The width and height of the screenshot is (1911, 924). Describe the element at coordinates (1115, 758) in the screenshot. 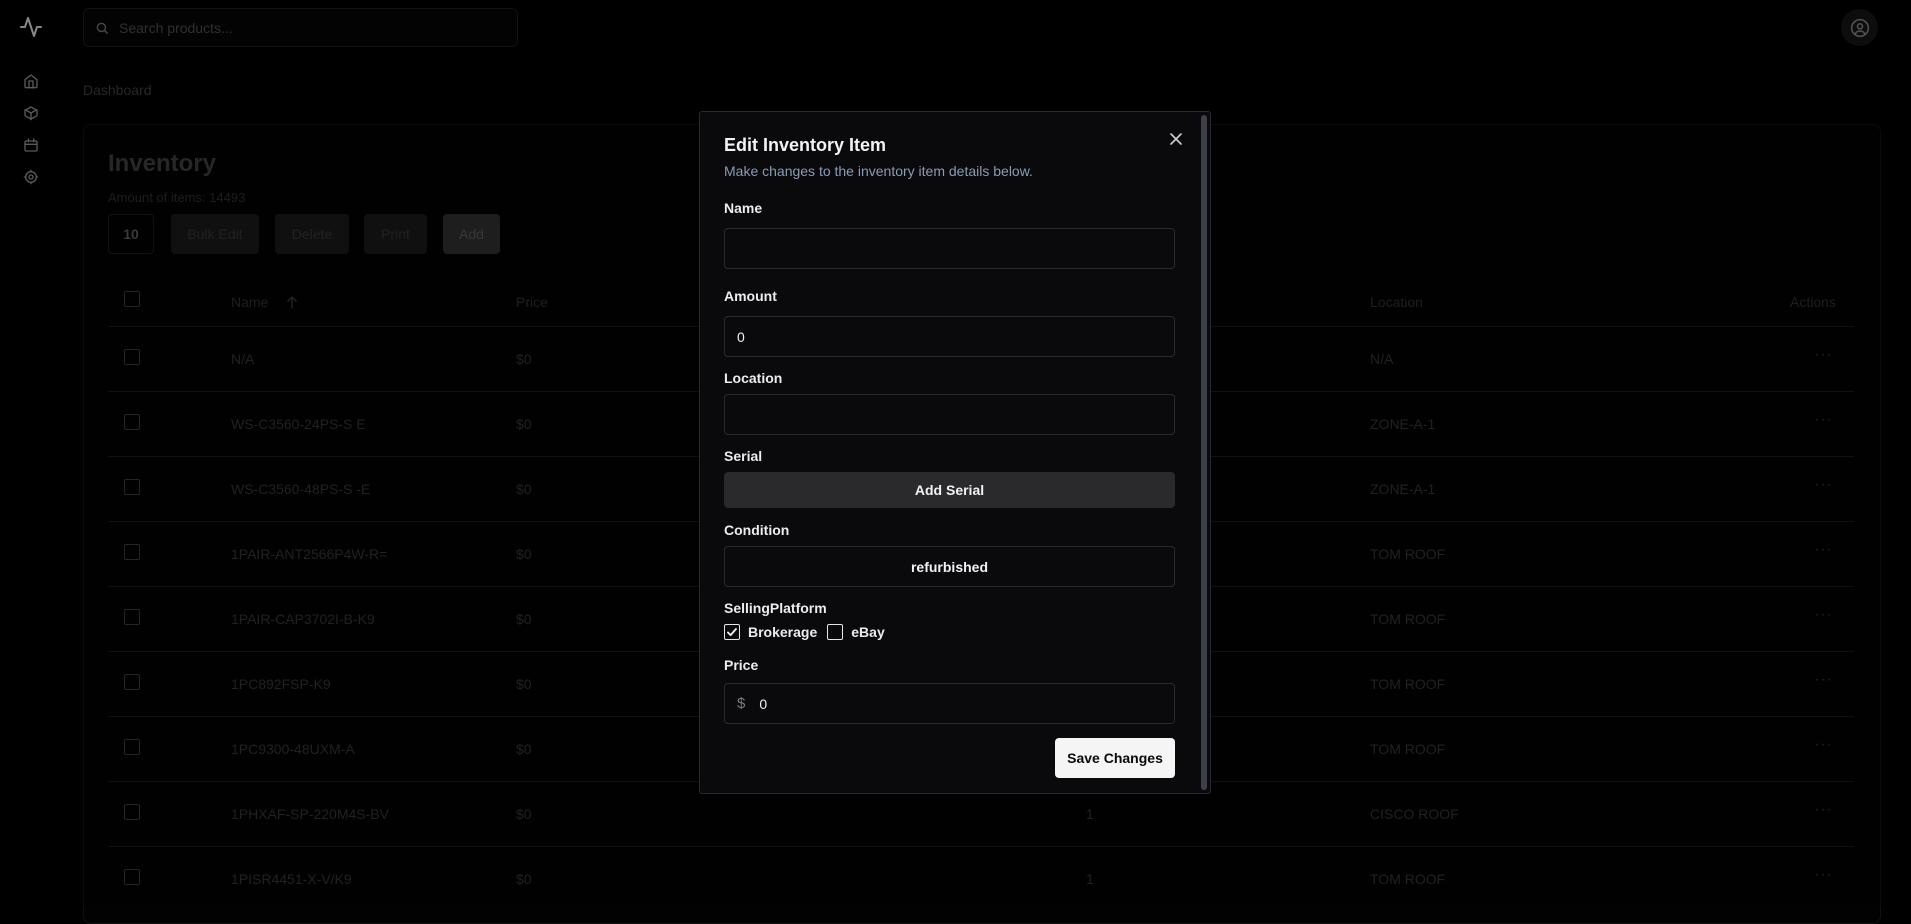

I see `save-changes-button: Save Changes` at that location.